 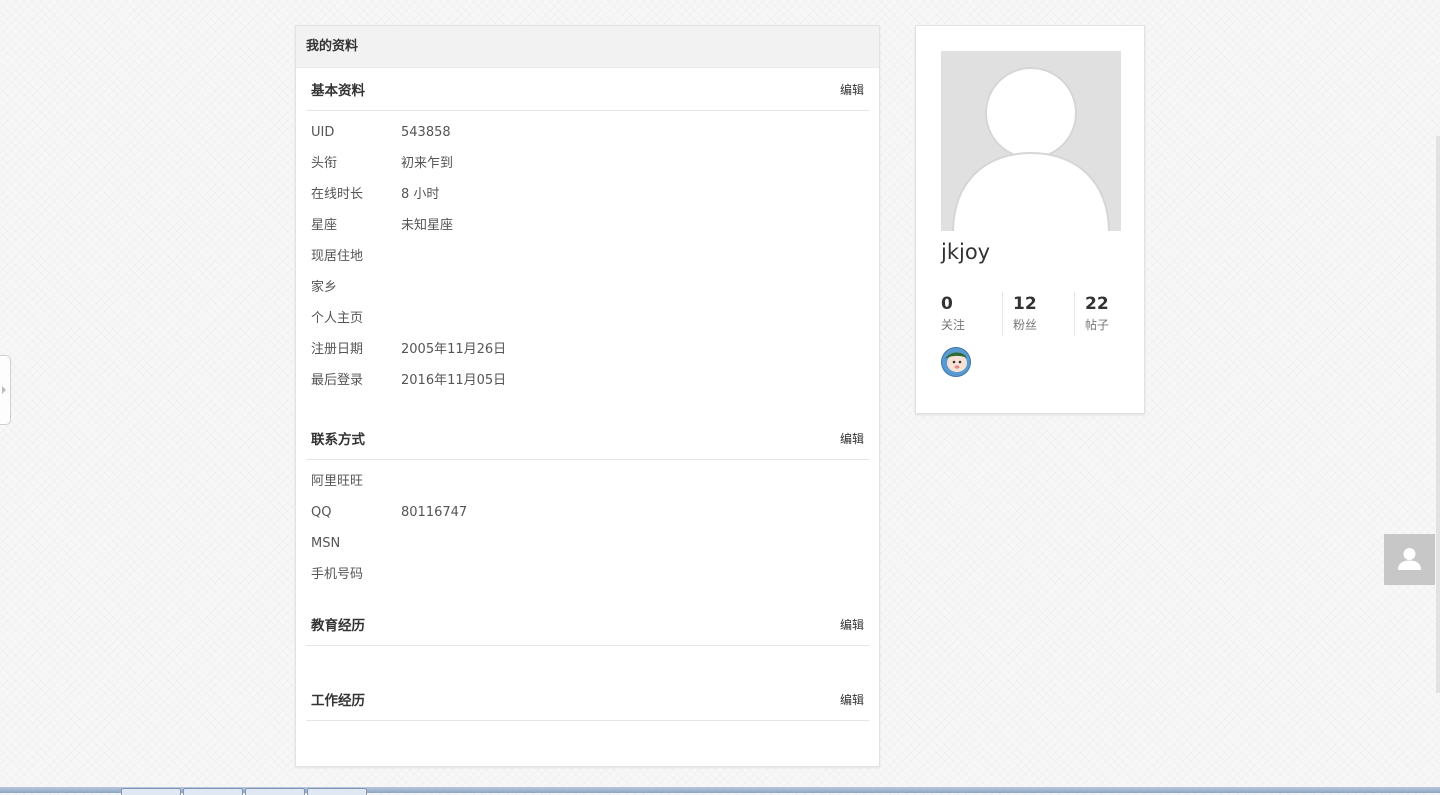 What do you see at coordinates (852, 624) in the screenshot?
I see `edit-education-link: 编辑` at bounding box center [852, 624].